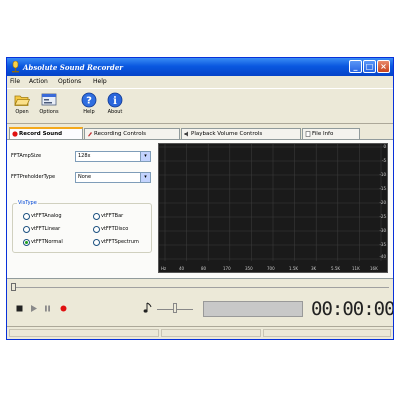  I want to click on status-bar, so click(200, 332).